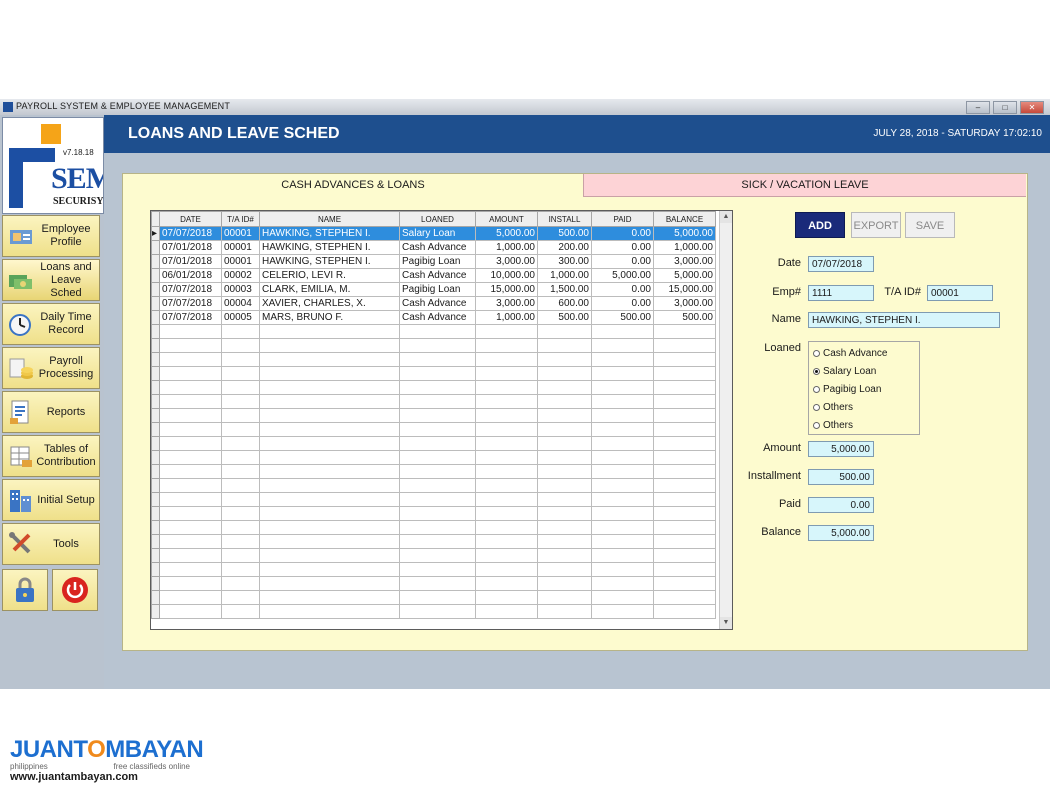 The height and width of the screenshot is (788, 1050). What do you see at coordinates (841, 449) in the screenshot?
I see `amount-field: 5,000.00` at bounding box center [841, 449].